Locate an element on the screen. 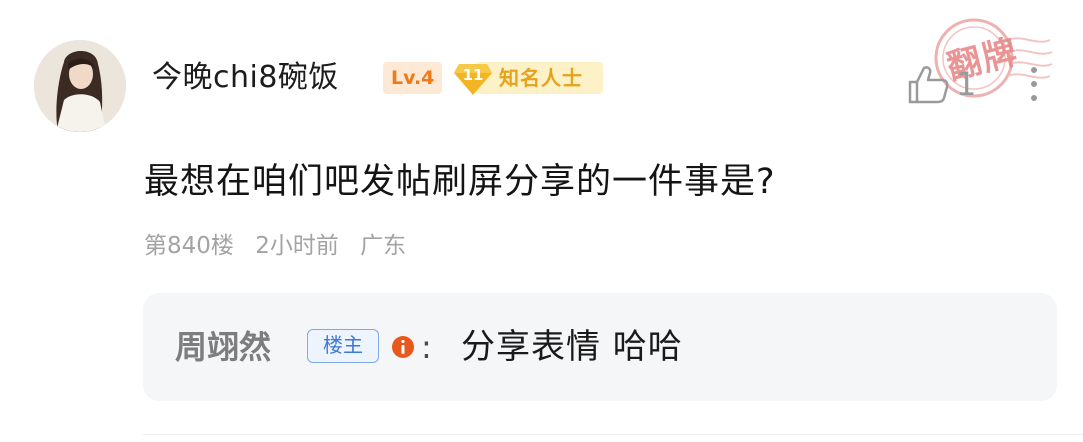  floor-number: 第840楼 is located at coordinates (189, 246).